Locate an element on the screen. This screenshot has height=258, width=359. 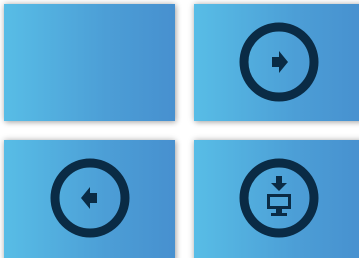
arrow-right-circle-icon is located at coordinates (279, 62).